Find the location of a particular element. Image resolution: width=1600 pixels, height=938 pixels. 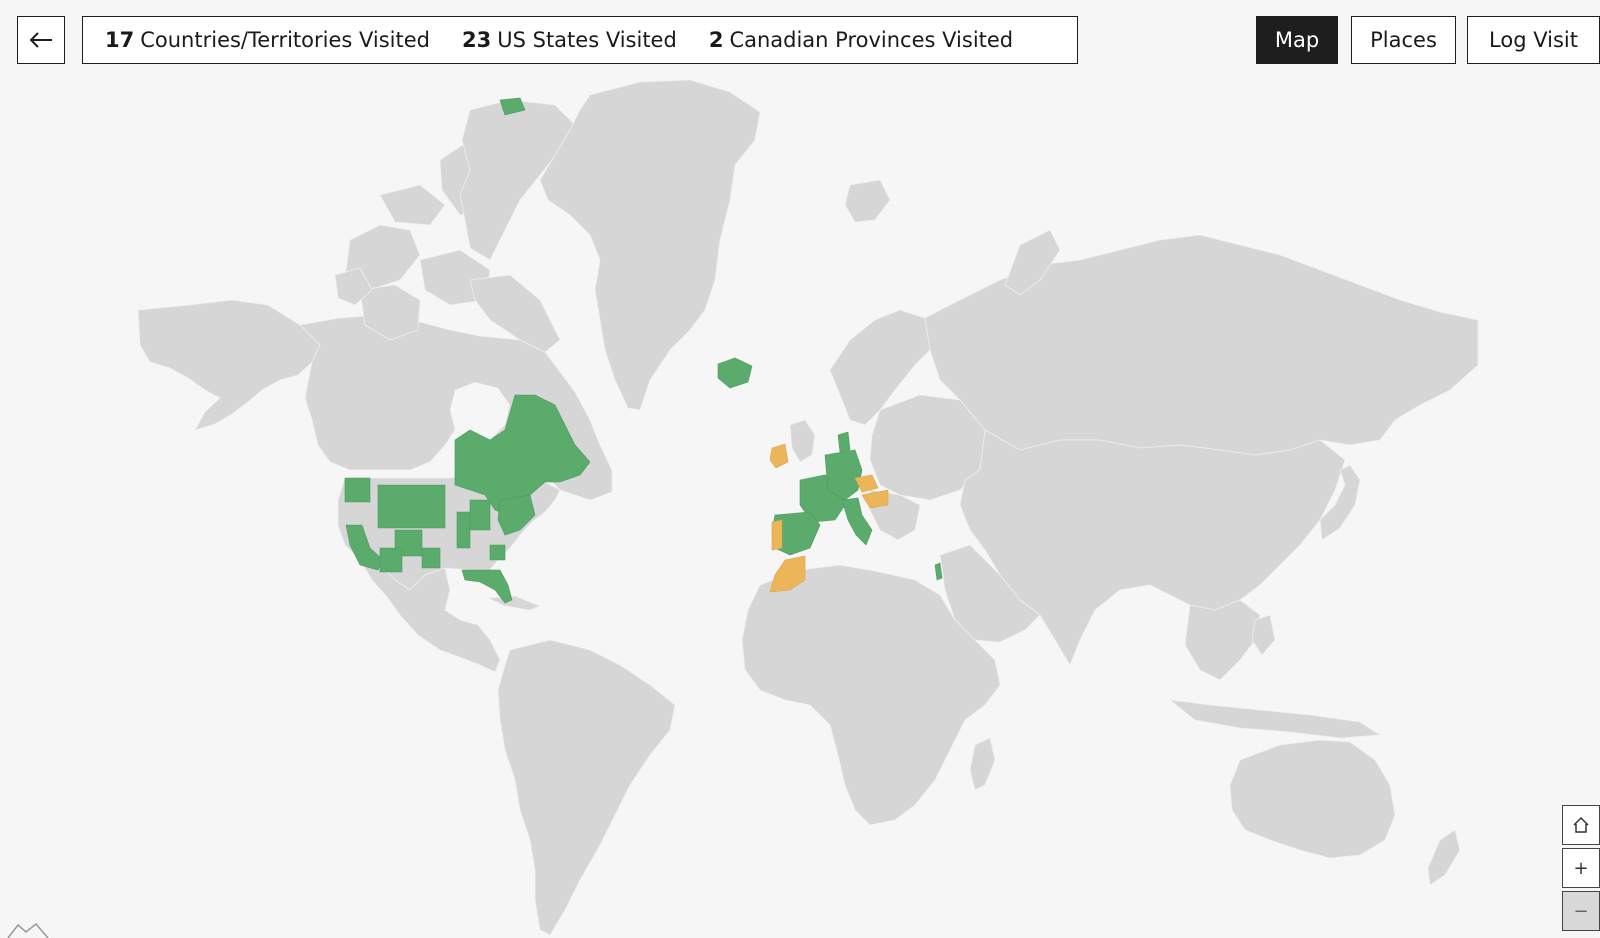

svalbard is located at coordinates (867, 201).